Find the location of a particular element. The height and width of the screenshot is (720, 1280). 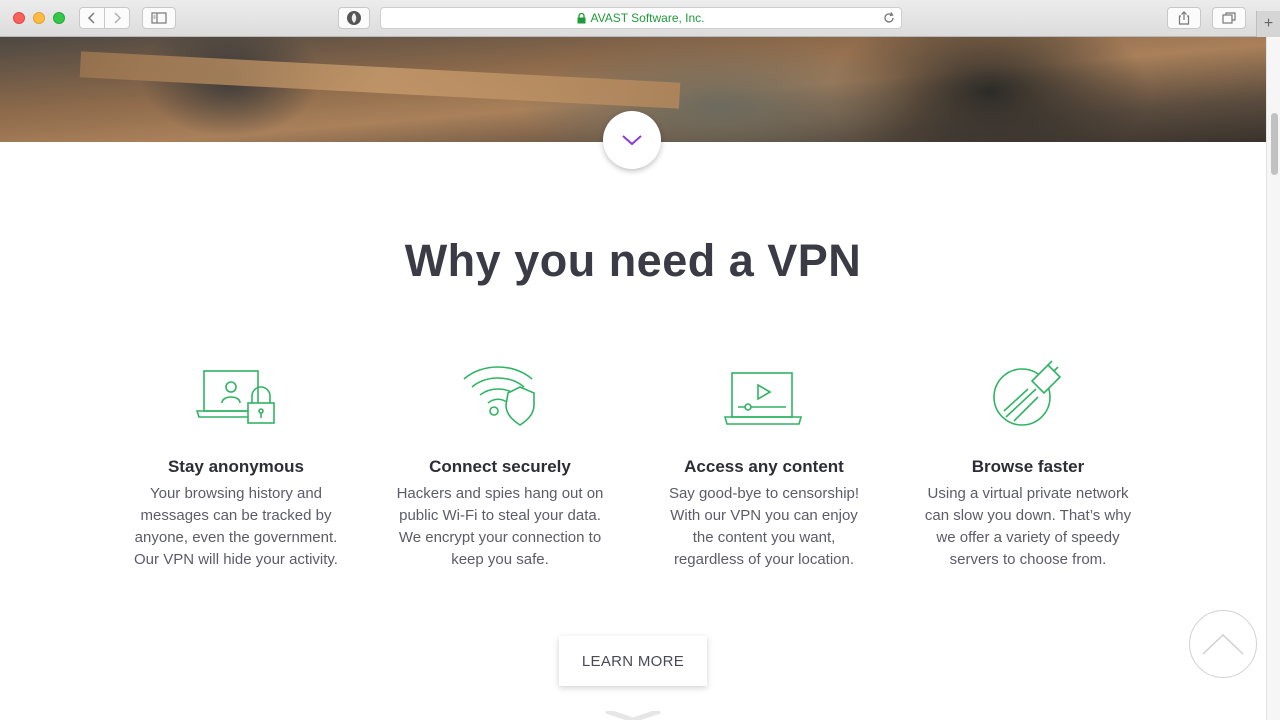

feature-heading: Access any content is located at coordinates (764, 466).